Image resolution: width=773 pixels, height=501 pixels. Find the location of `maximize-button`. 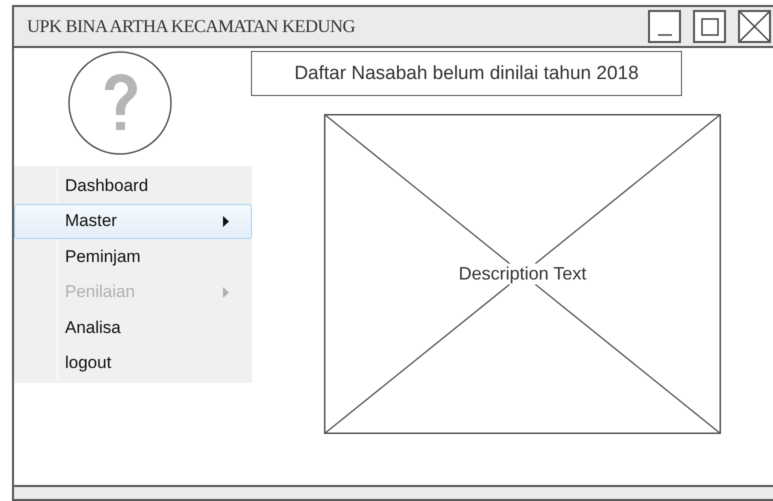

maximize-button is located at coordinates (709, 26).